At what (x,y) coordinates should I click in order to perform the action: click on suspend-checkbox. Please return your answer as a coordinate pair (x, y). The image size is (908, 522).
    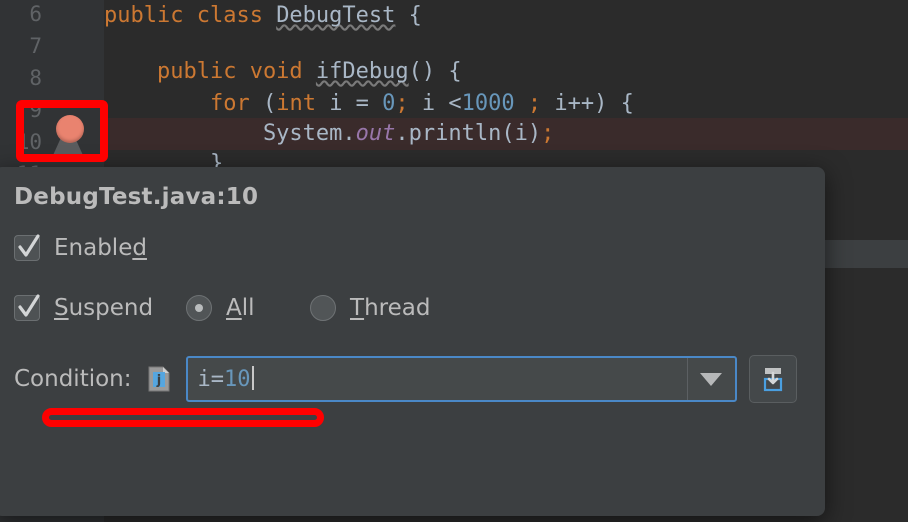
    Looking at the image, I should click on (27, 307).